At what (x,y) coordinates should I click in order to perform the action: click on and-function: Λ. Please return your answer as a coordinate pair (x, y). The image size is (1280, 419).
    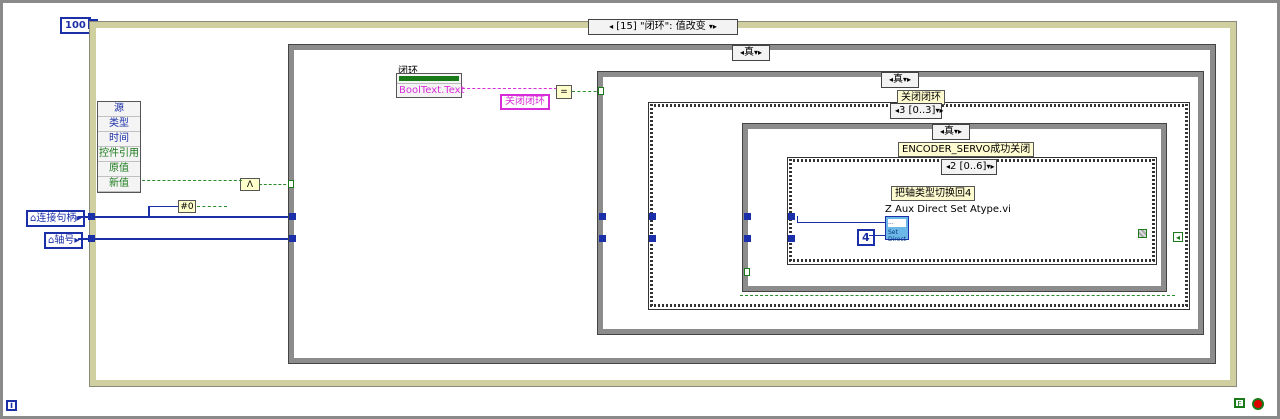
    Looking at the image, I should click on (250, 184).